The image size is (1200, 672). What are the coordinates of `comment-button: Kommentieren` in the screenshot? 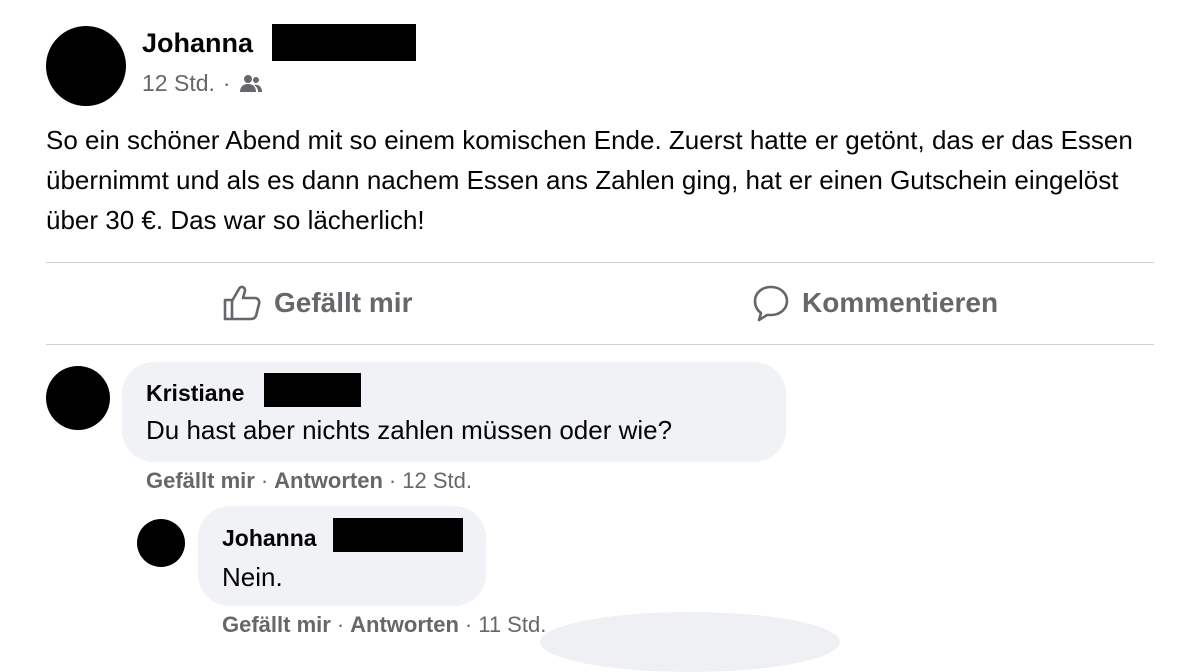 It's located at (875, 303).